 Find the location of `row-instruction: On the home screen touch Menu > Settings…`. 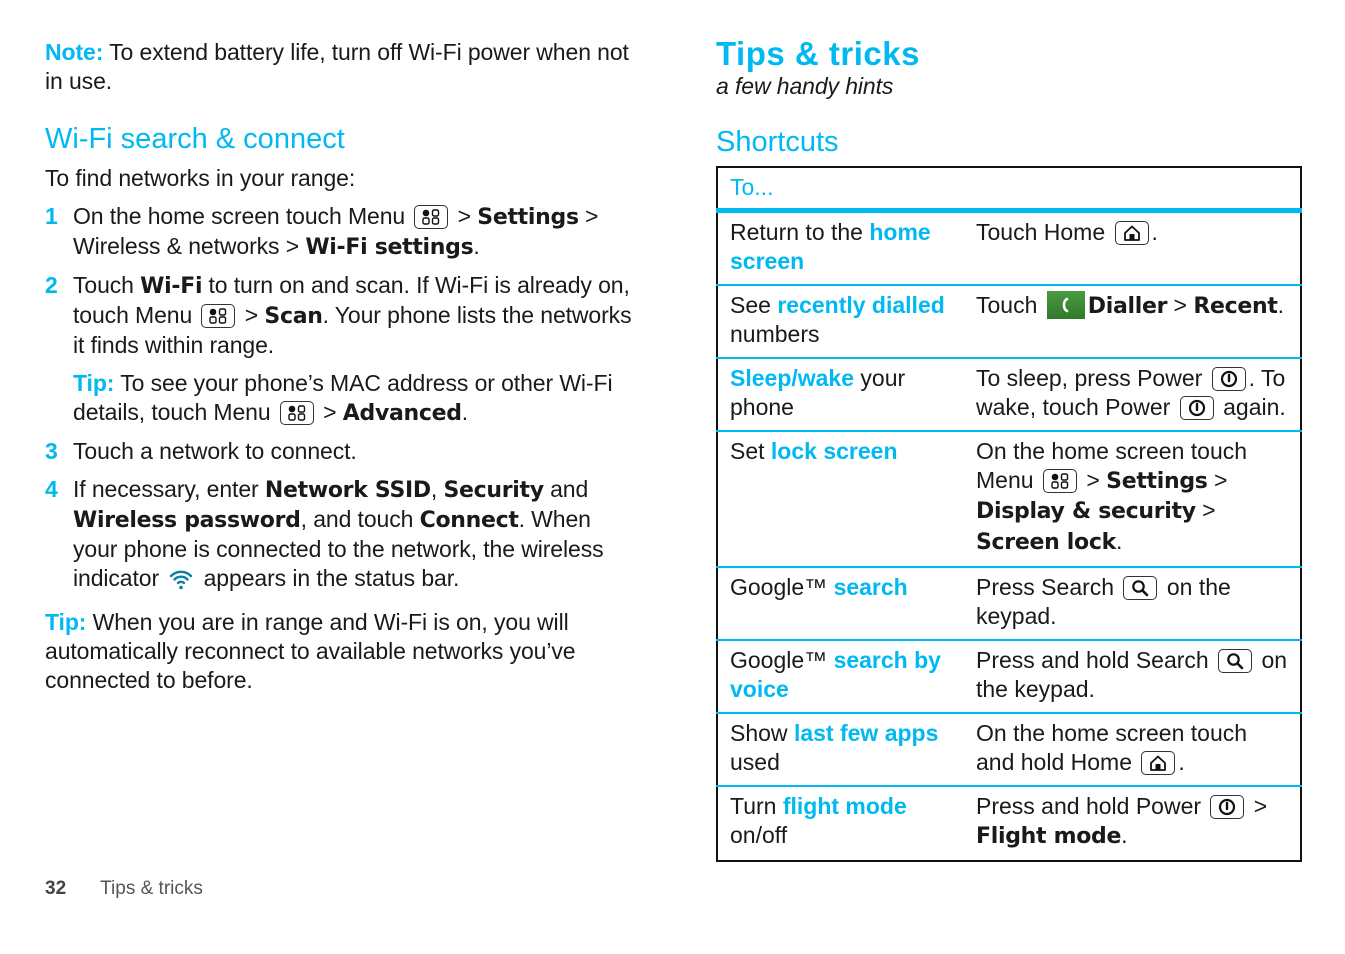

row-instruction: On the home screen touch Menu > Settings… is located at coordinates (1132, 499).